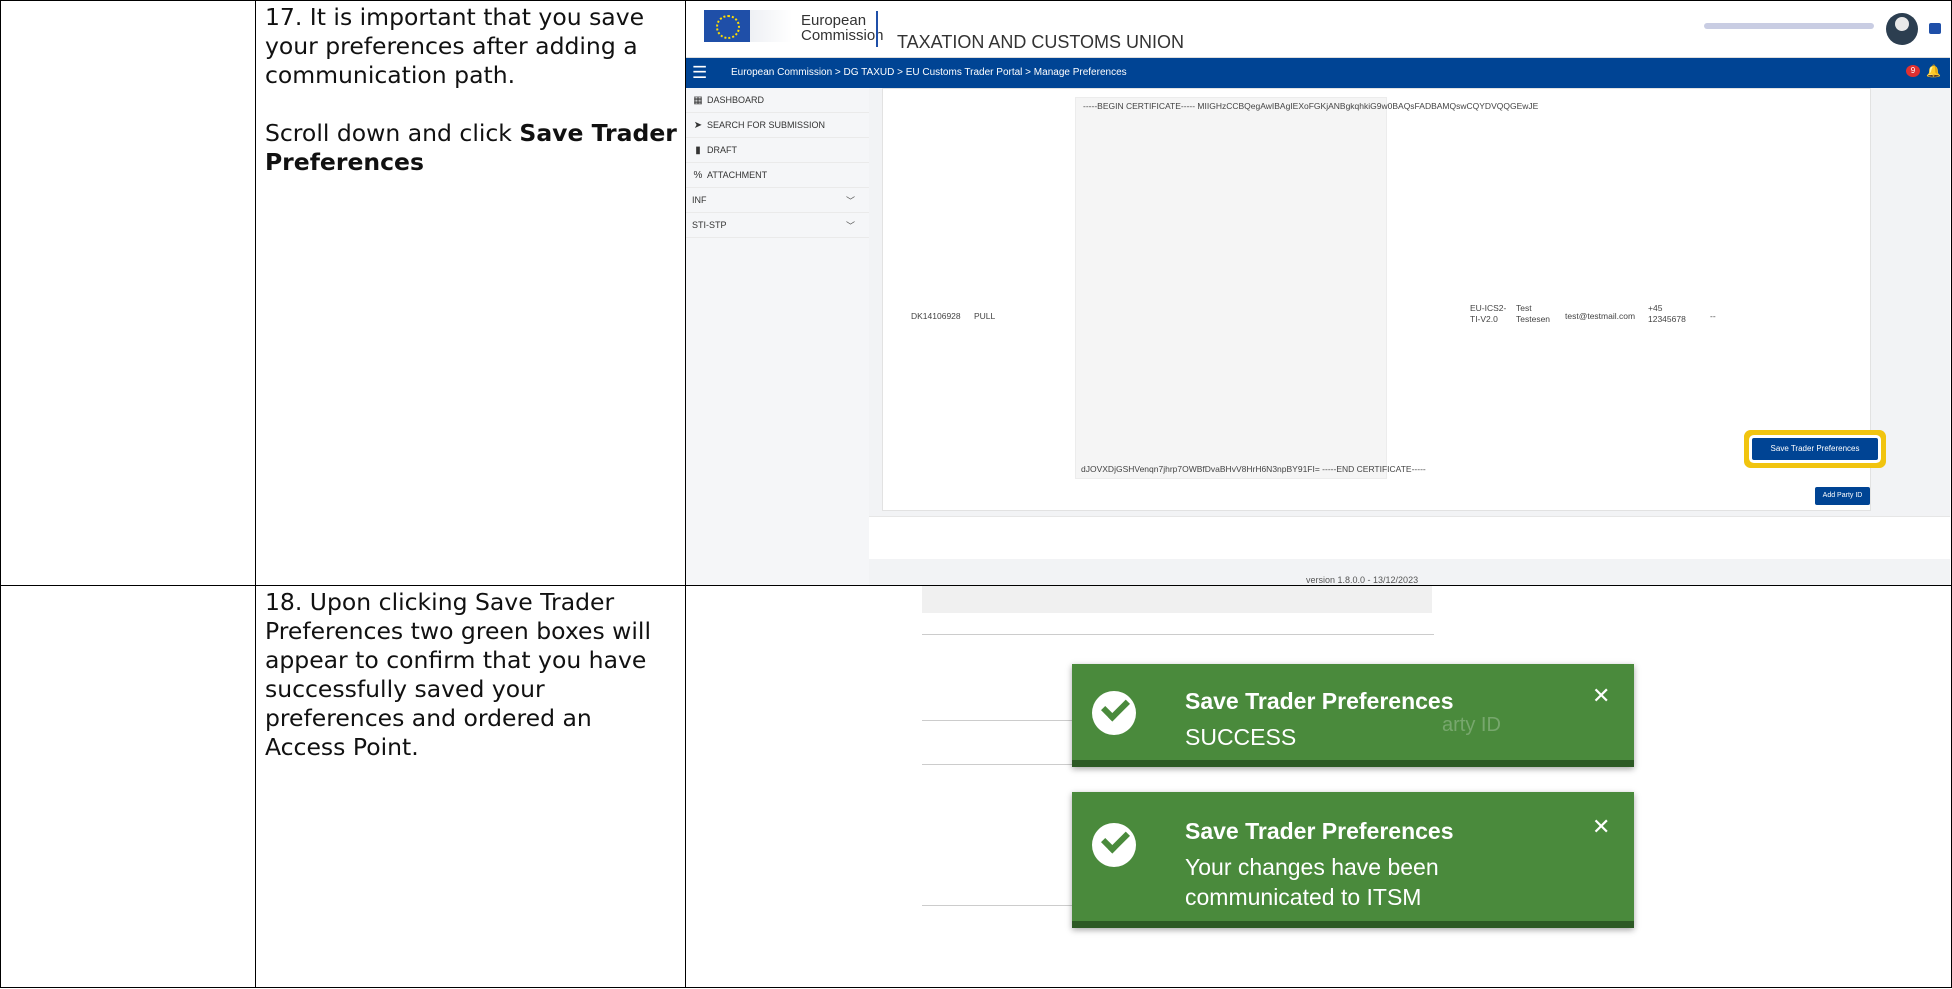  Describe the element at coordinates (877, 29) in the screenshot. I see `logo-divider` at that location.